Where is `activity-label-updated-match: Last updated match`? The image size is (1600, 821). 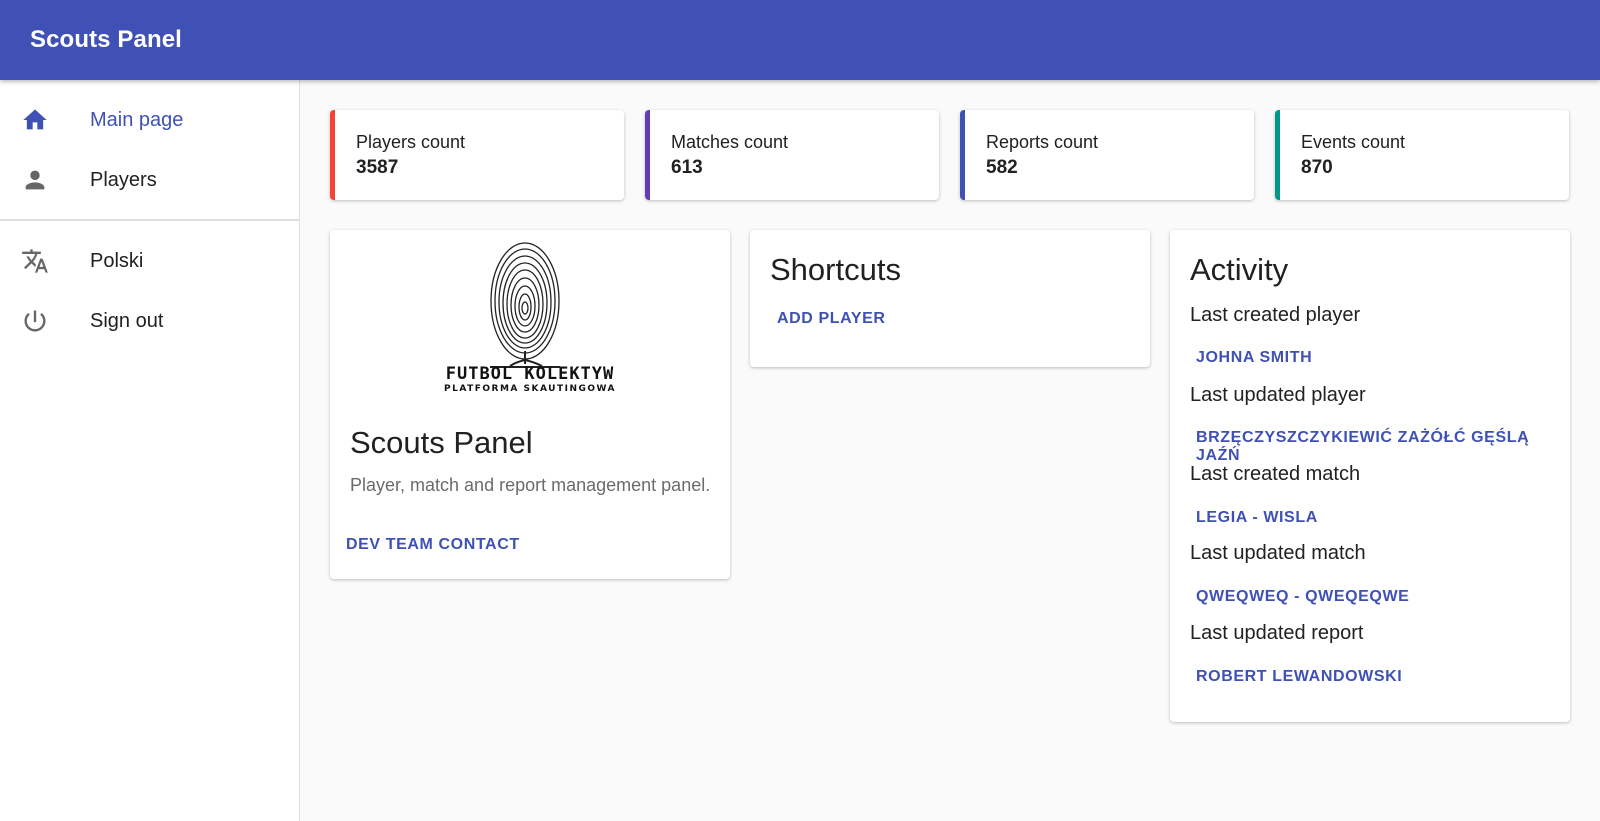 activity-label-updated-match: Last updated match is located at coordinates (1278, 553).